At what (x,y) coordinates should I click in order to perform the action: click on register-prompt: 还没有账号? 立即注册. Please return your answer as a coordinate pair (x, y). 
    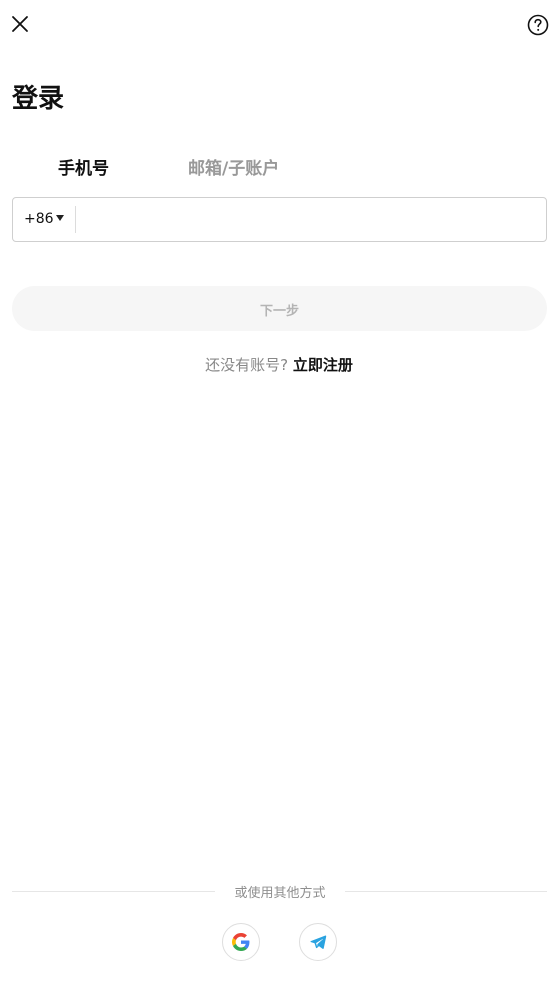
    Looking at the image, I should click on (279, 364).